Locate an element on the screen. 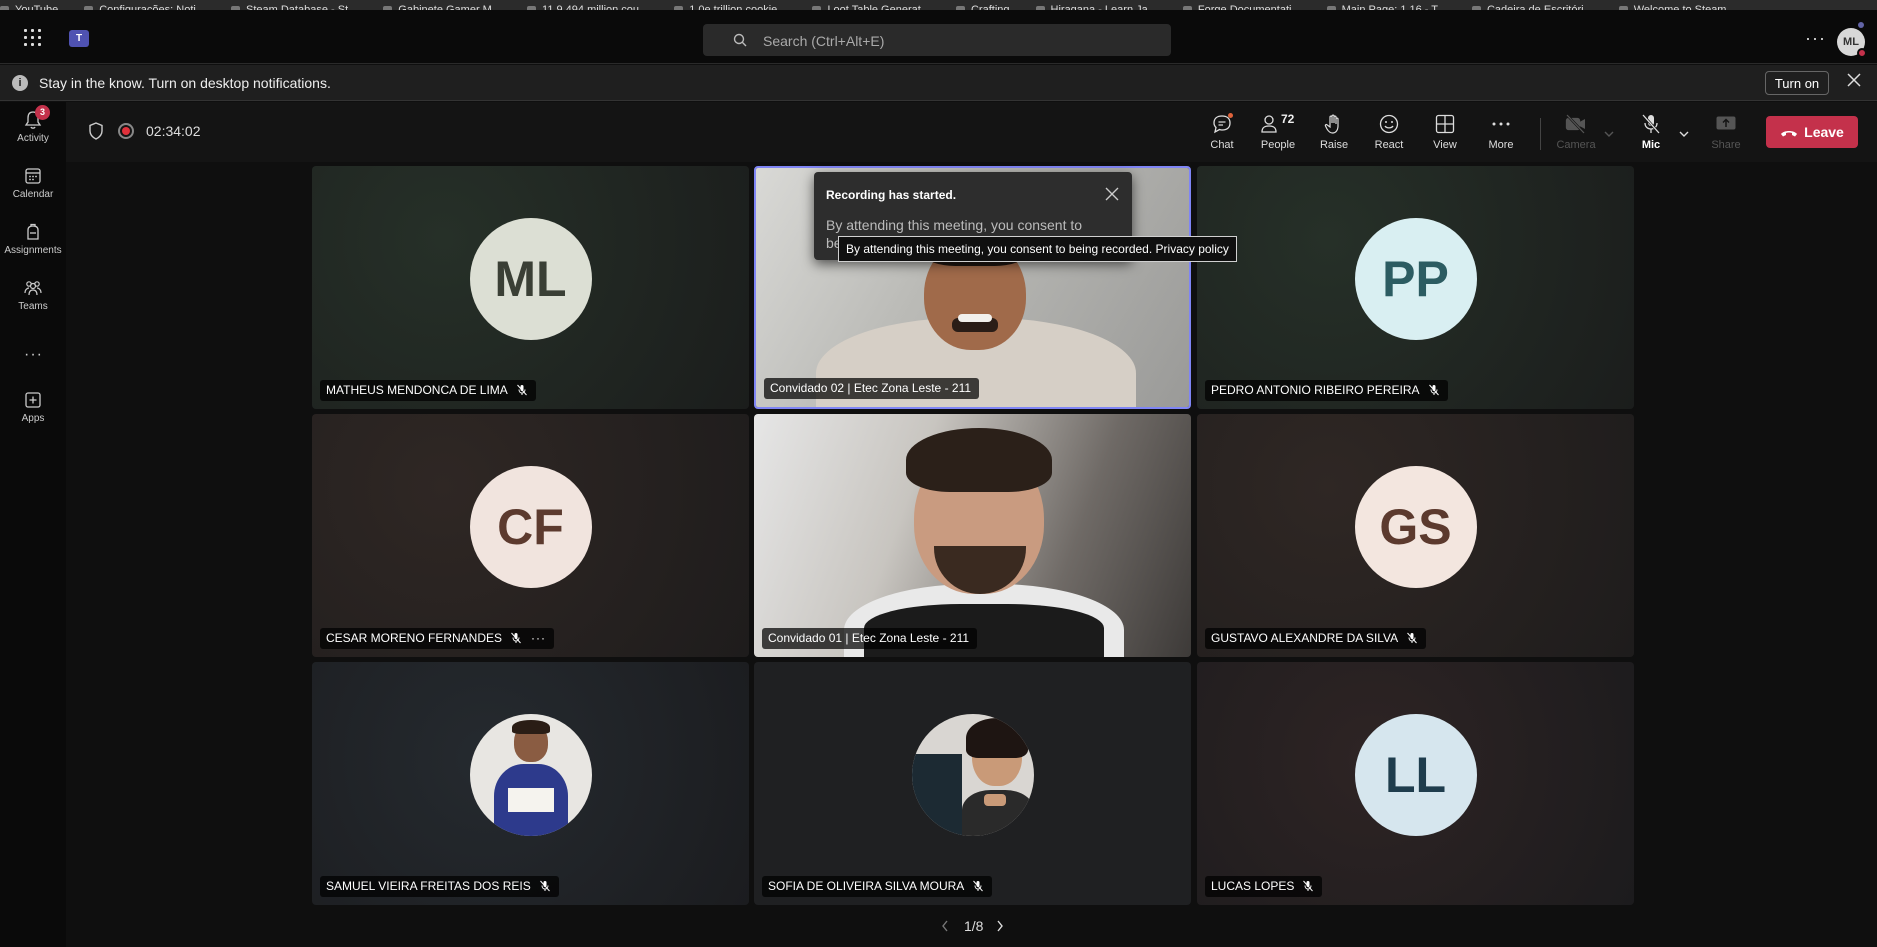 This screenshot has width=1877, height=947. close-banner-icon is located at coordinates (1854, 80).